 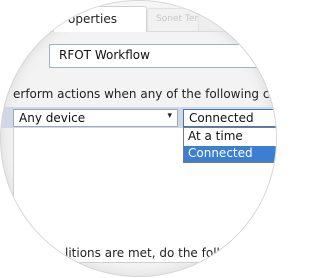 I want to click on state-select: Connected, so click(x=229, y=118).